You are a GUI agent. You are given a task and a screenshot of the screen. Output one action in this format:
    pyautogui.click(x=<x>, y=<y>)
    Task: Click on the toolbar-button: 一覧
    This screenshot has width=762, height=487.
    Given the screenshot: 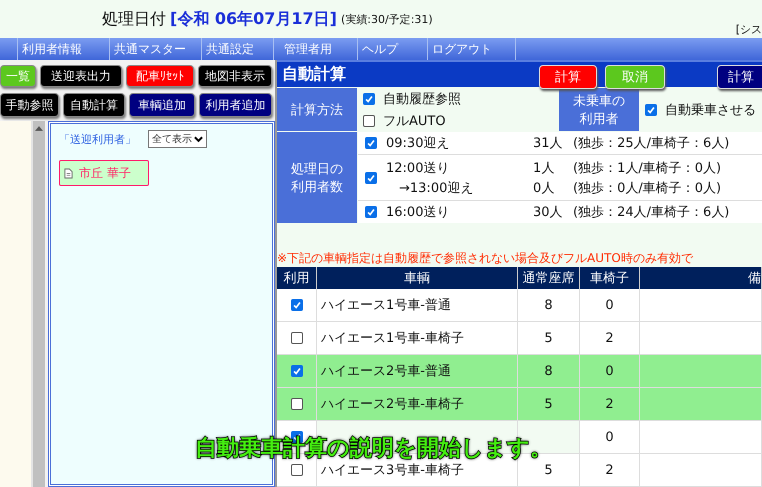 What is the action you would take?
    pyautogui.click(x=18, y=76)
    